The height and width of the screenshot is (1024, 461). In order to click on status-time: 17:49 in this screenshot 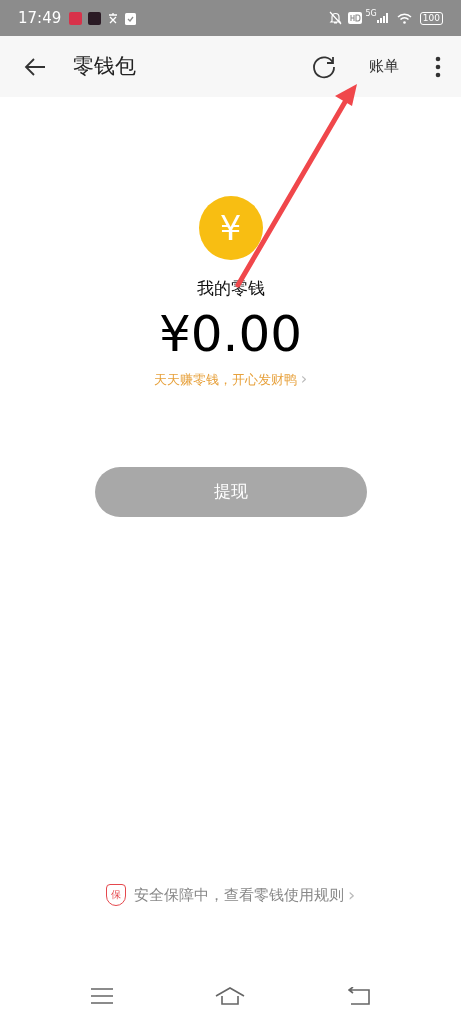, I will do `click(40, 18)`.